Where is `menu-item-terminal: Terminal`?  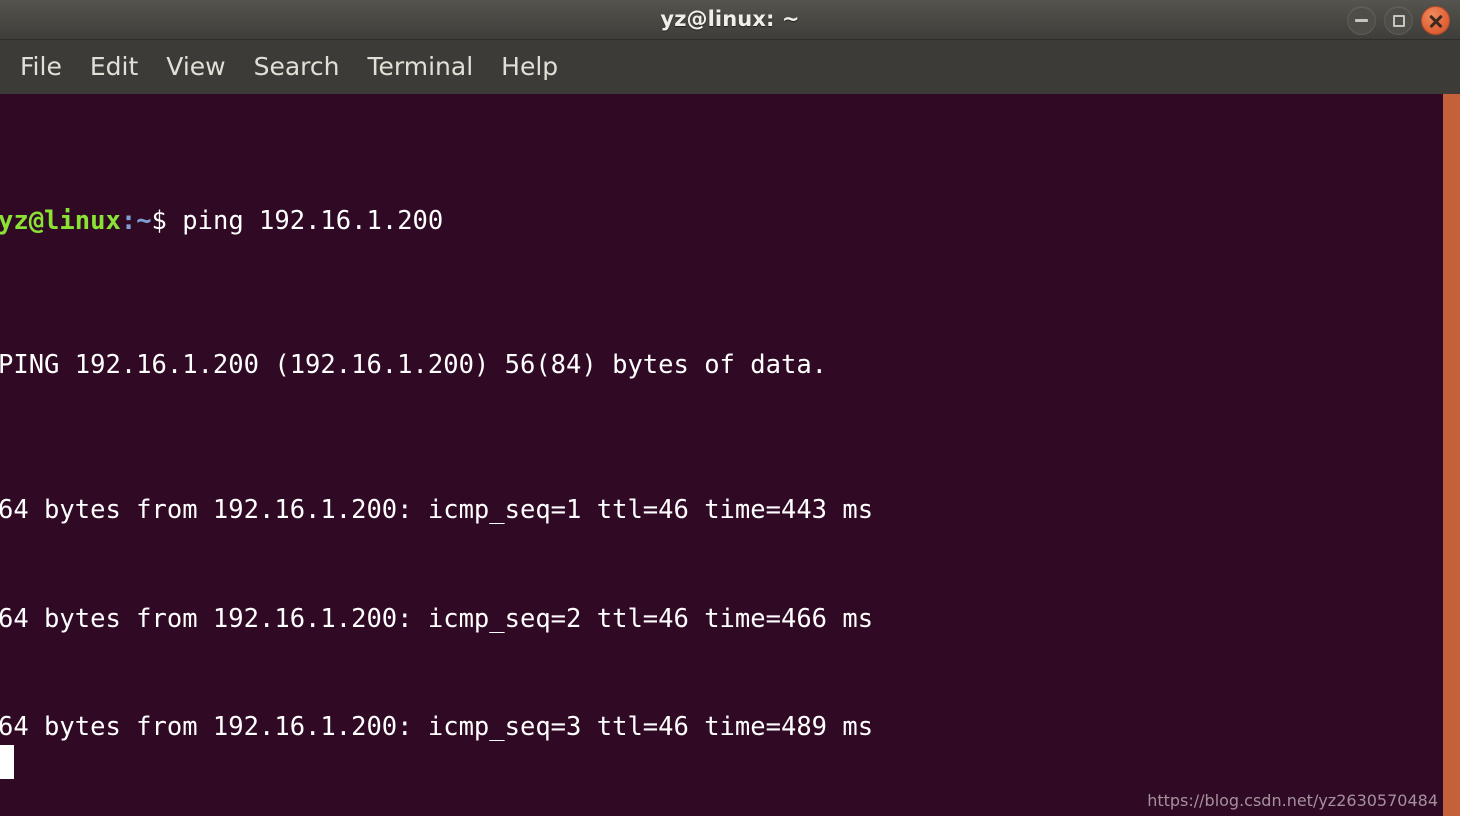
menu-item-terminal: Terminal is located at coordinates (420, 67).